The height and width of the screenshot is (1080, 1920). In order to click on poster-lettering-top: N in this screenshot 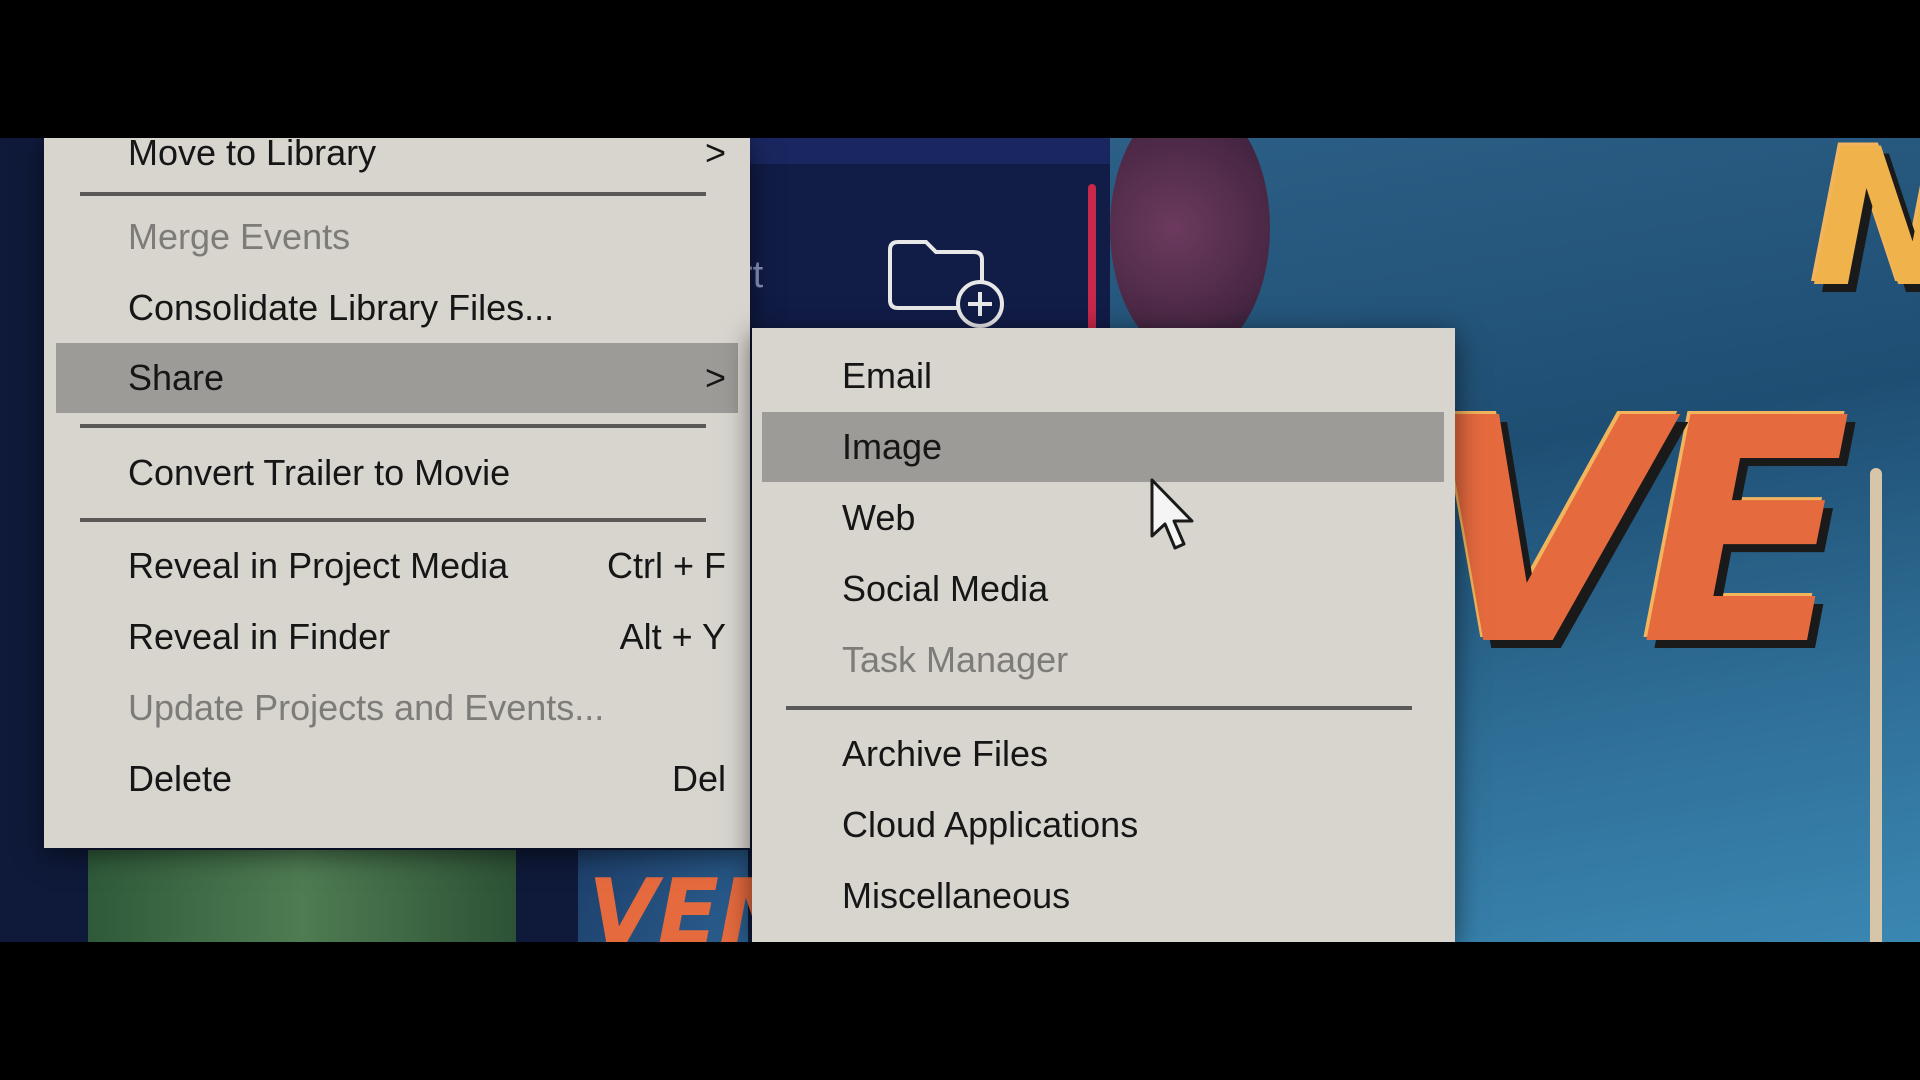, I will do `click(1865, 233)`.